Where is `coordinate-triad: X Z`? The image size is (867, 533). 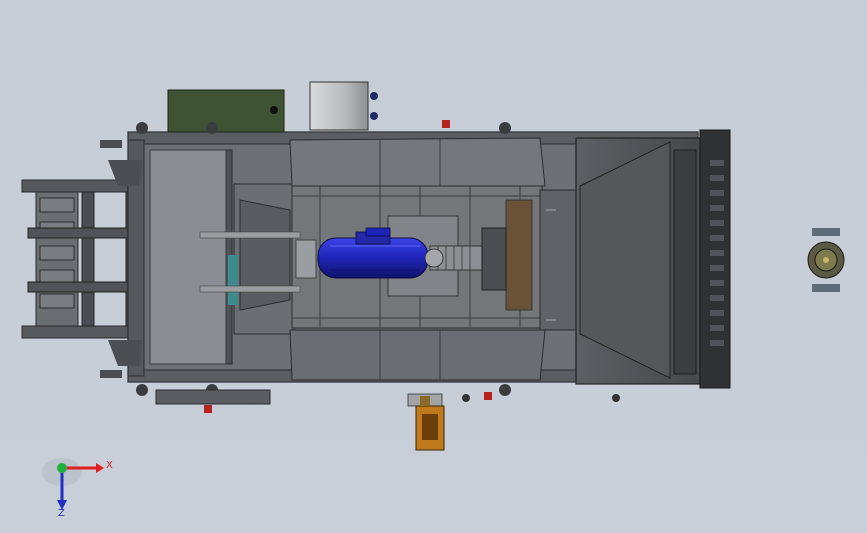
coordinate-triad: X Z is located at coordinates (77, 488).